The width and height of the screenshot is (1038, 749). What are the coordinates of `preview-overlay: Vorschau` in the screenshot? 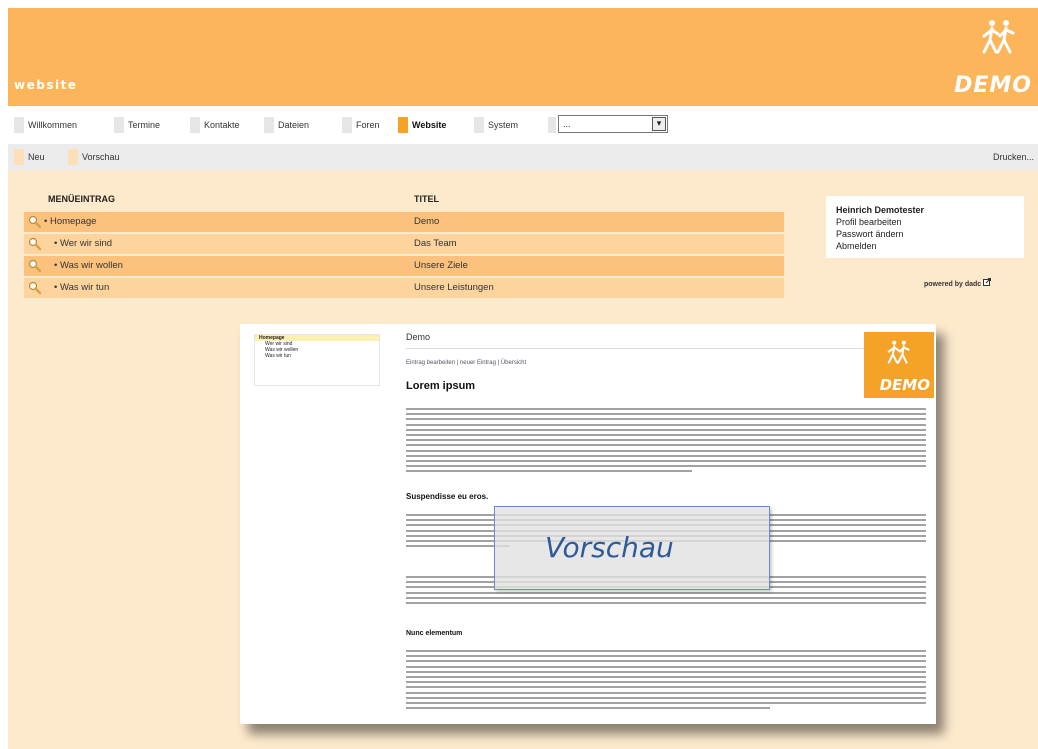 It's located at (632, 548).